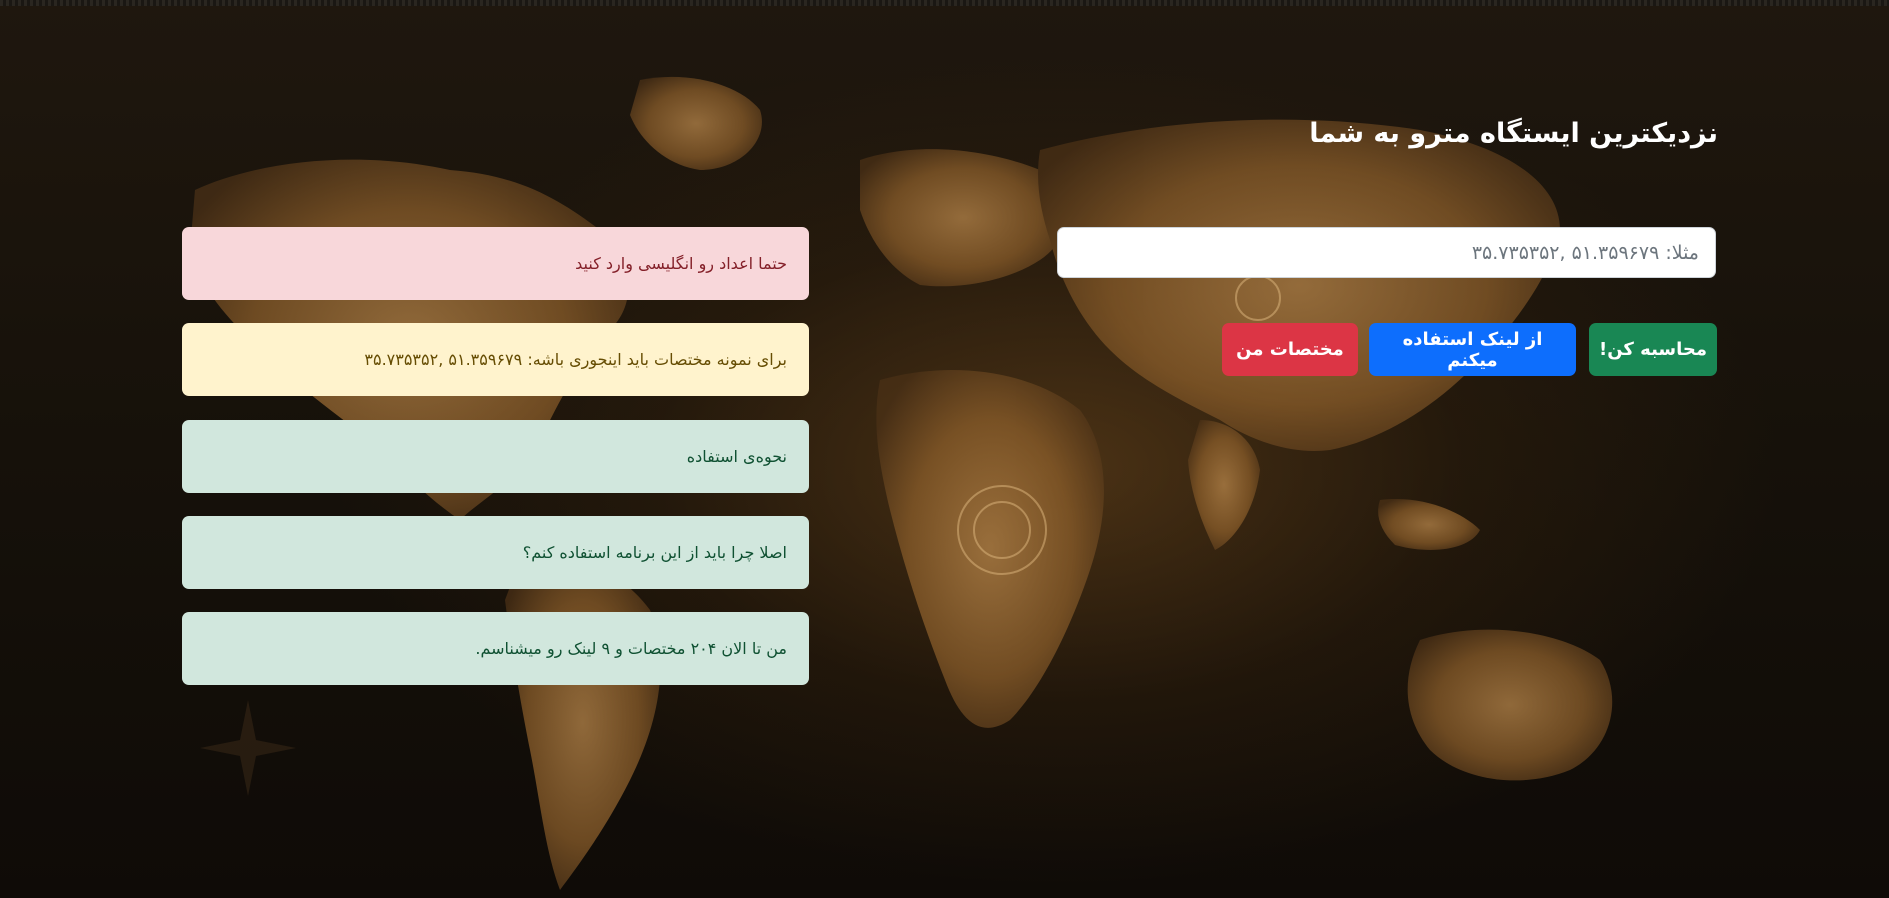 This screenshot has height=898, width=1889. I want to click on english-numbers-alert: حتما اعداد رو انگلیسی وارد کنید, so click(495, 263).